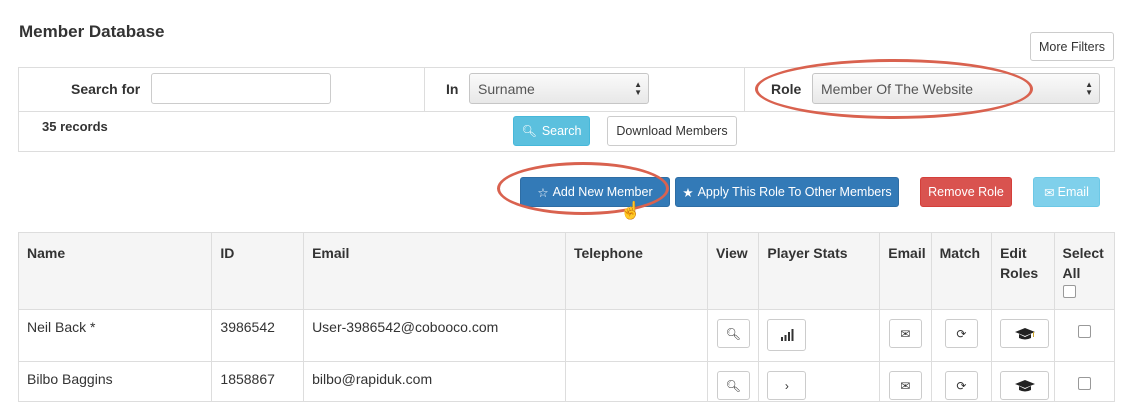 Image resolution: width=1141 pixels, height=402 pixels. I want to click on member-id: 3986542, so click(258, 335).